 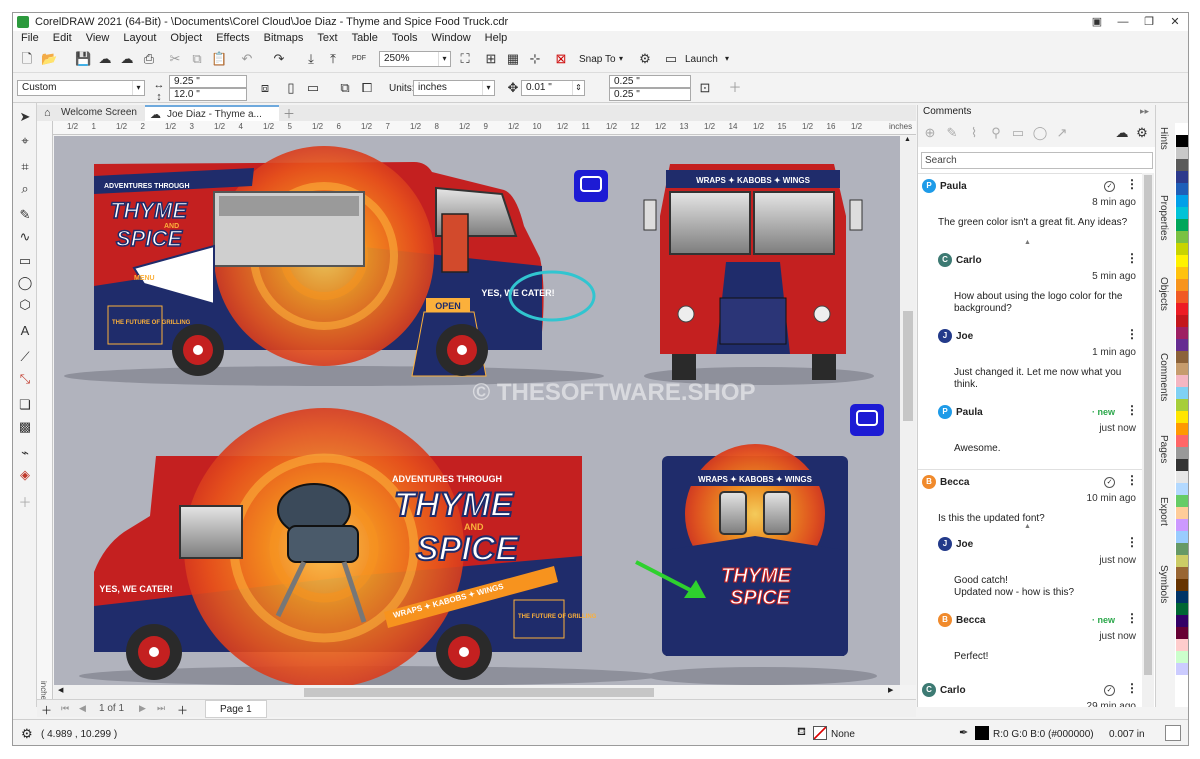 I want to click on menu-bitmaps: Bitmaps, so click(x=284, y=38).